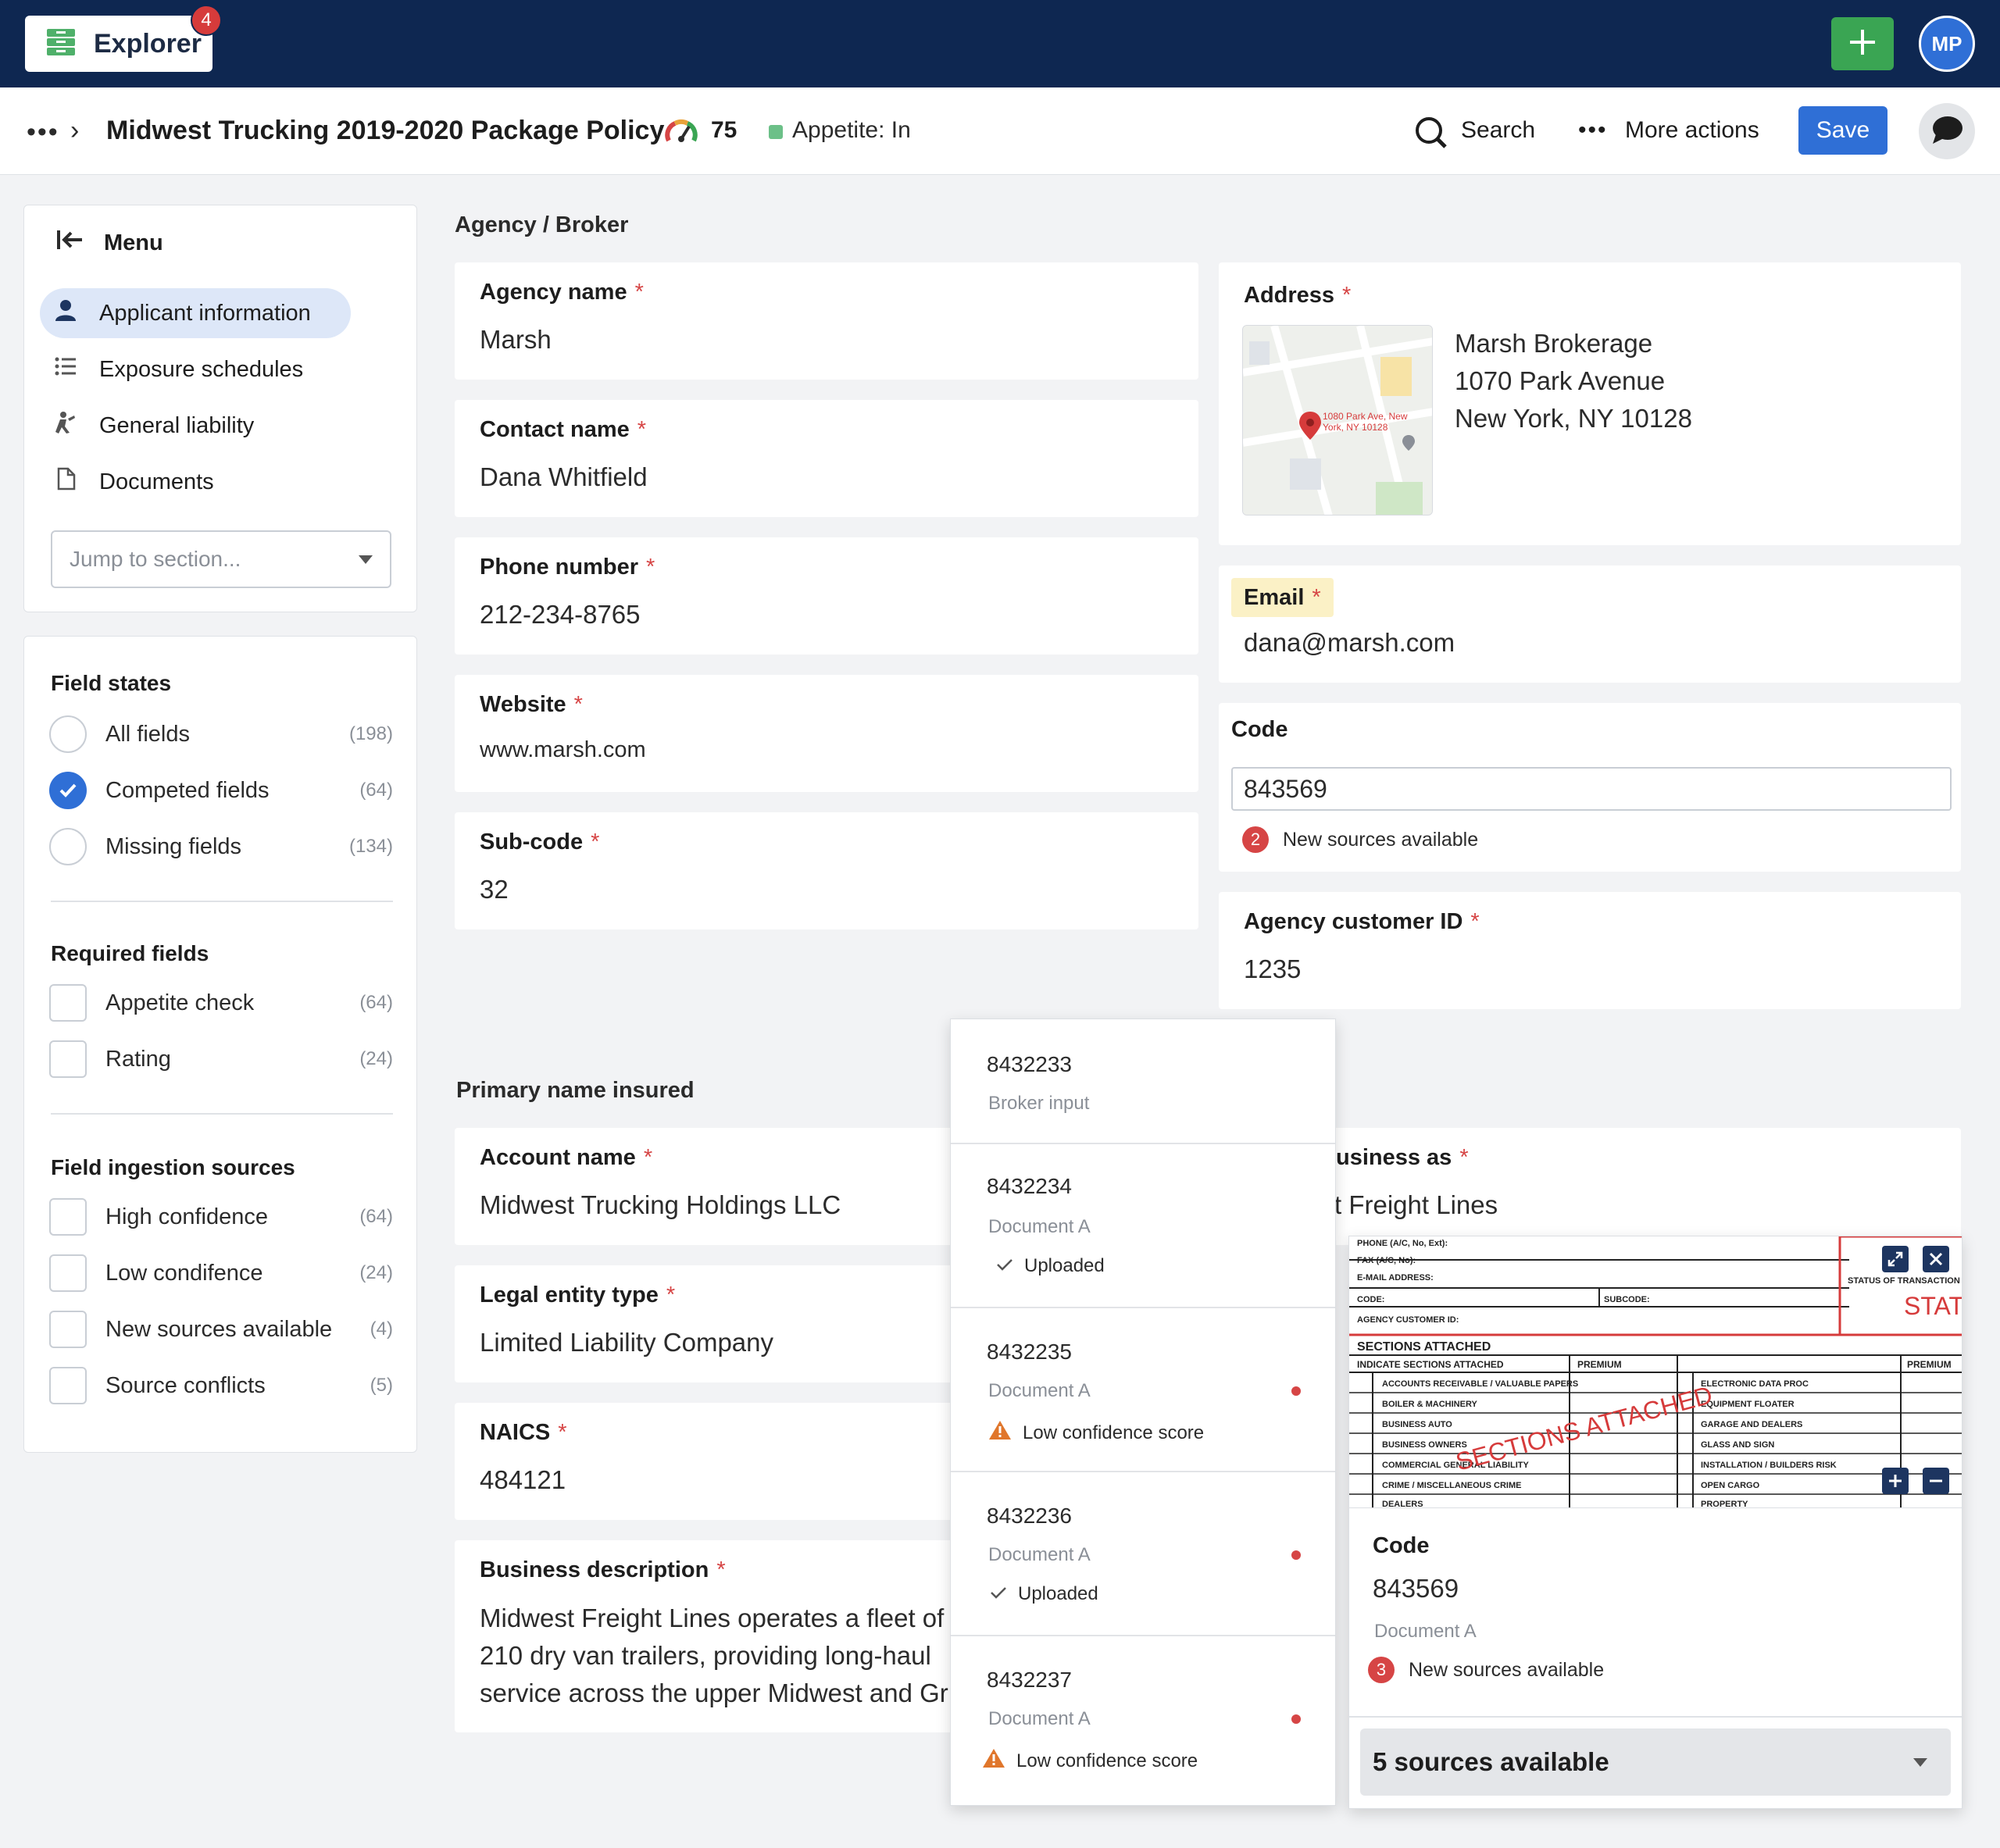 This screenshot has height=1848, width=2000. What do you see at coordinates (531, 704) in the screenshot?
I see `field-label: Website *` at bounding box center [531, 704].